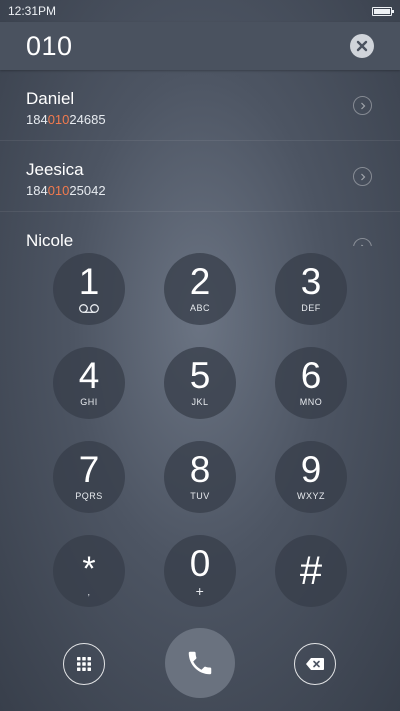 This screenshot has width=400, height=711. I want to click on dialpad-icon, so click(84, 664).